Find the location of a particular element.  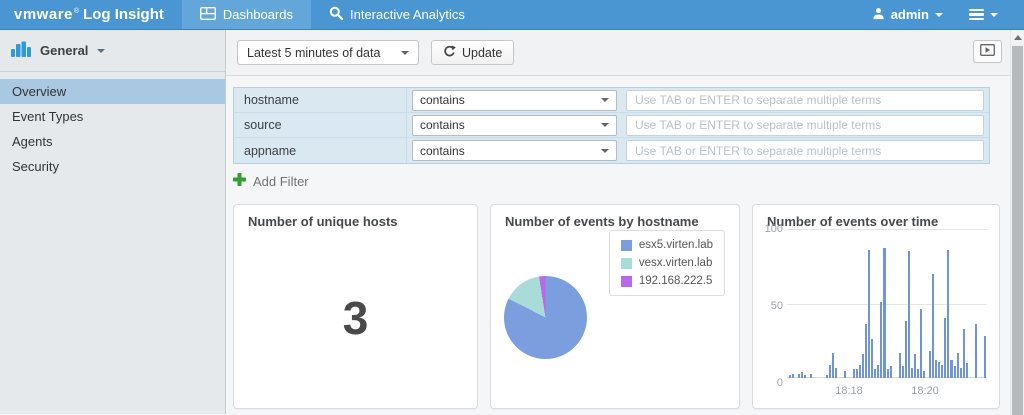

nav-tabs: Dashboards Interactive Analytics is located at coordinates (332, 14).